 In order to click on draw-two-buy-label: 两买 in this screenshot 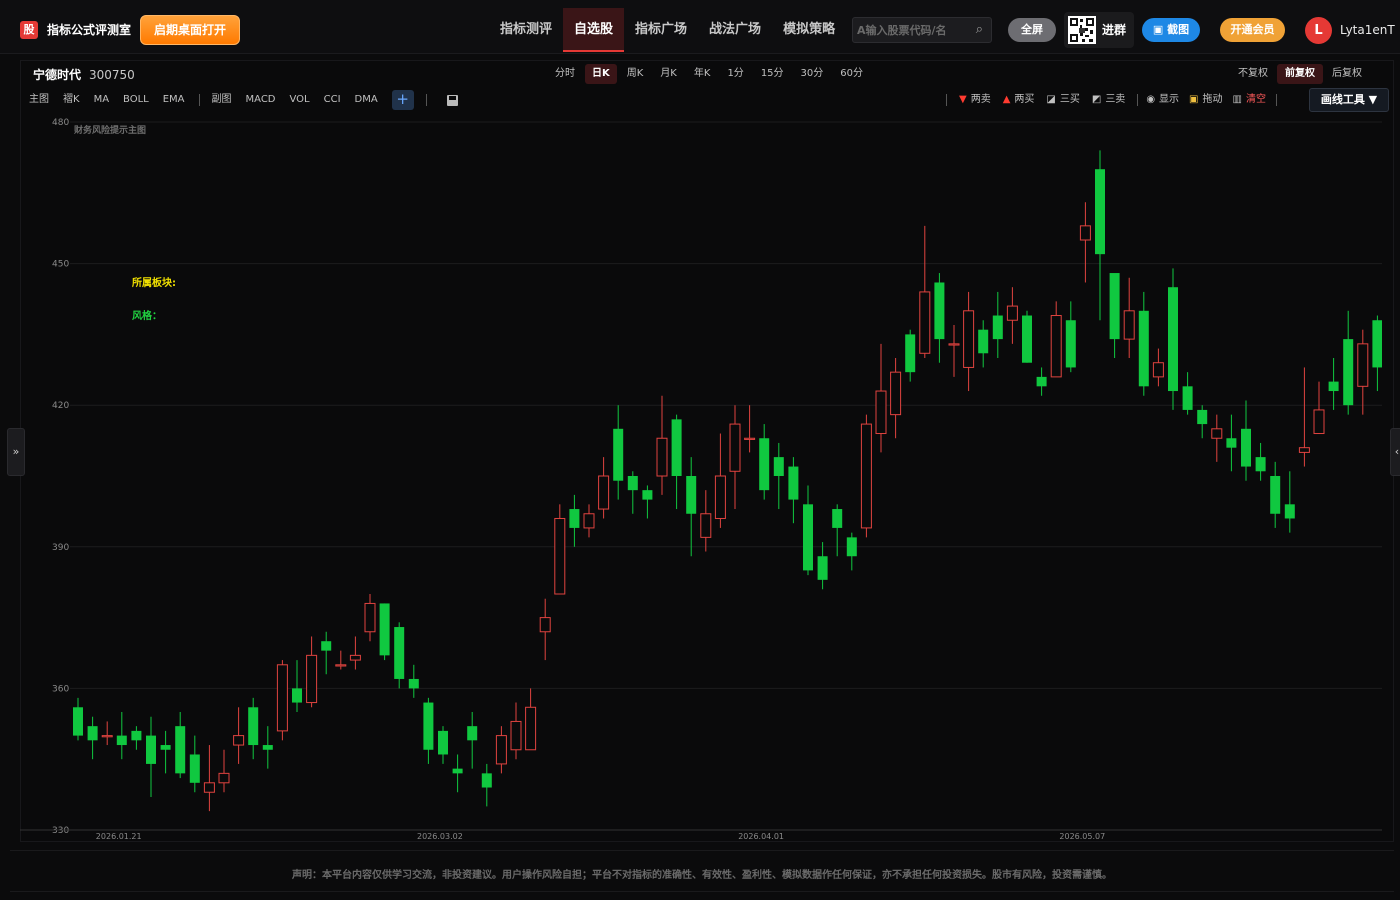, I will do `click(1024, 99)`.